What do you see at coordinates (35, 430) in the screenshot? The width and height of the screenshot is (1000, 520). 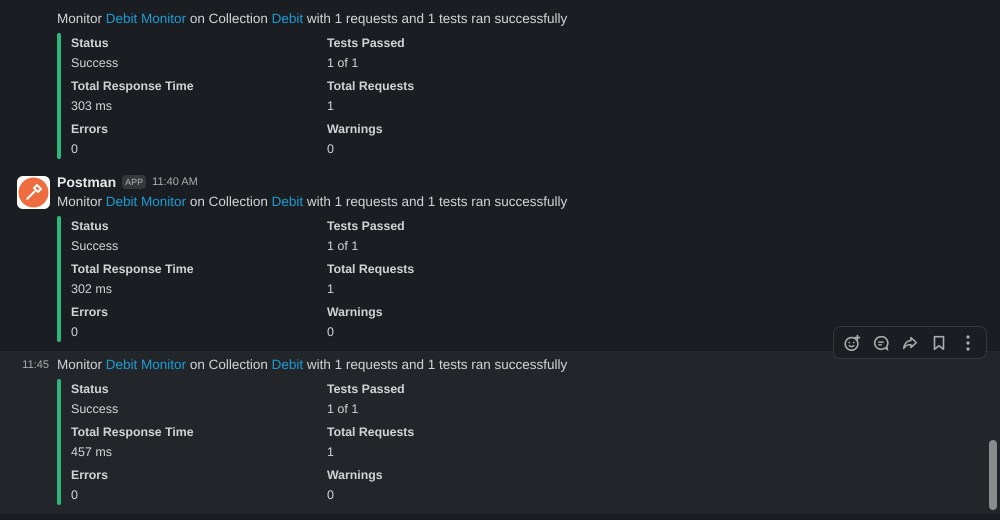 I see `timestamp: 11:45` at bounding box center [35, 430].